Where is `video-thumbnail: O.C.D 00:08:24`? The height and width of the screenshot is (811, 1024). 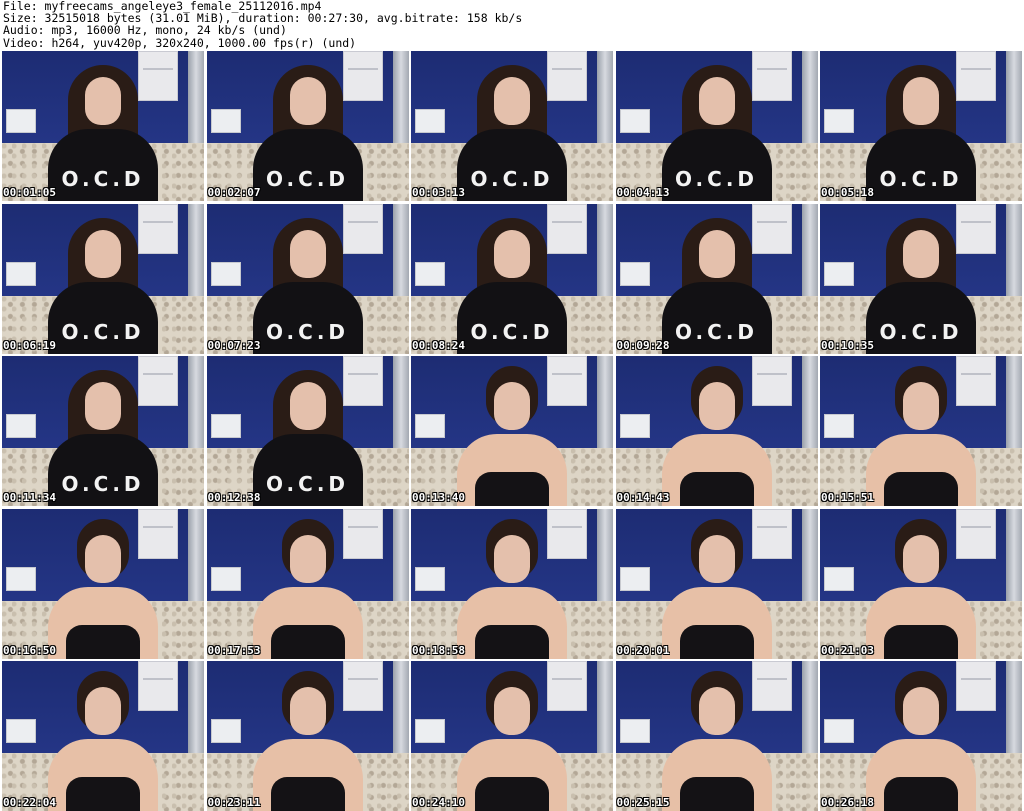
video-thumbnail: O.C.D 00:08:24 is located at coordinates (512, 278).